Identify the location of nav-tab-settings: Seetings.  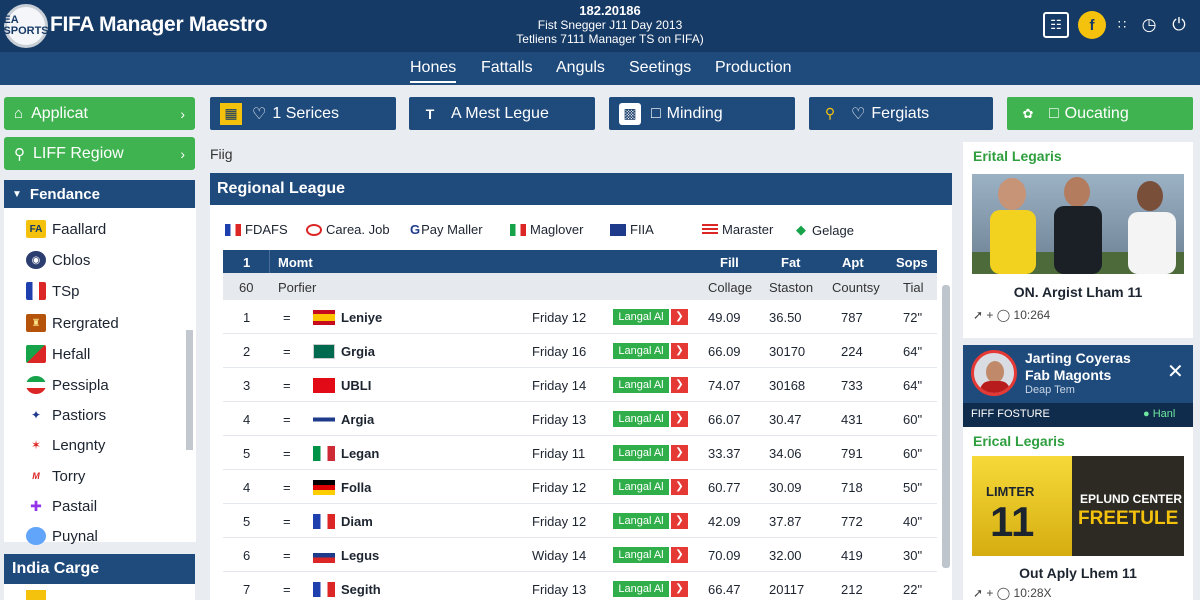
(660, 68).